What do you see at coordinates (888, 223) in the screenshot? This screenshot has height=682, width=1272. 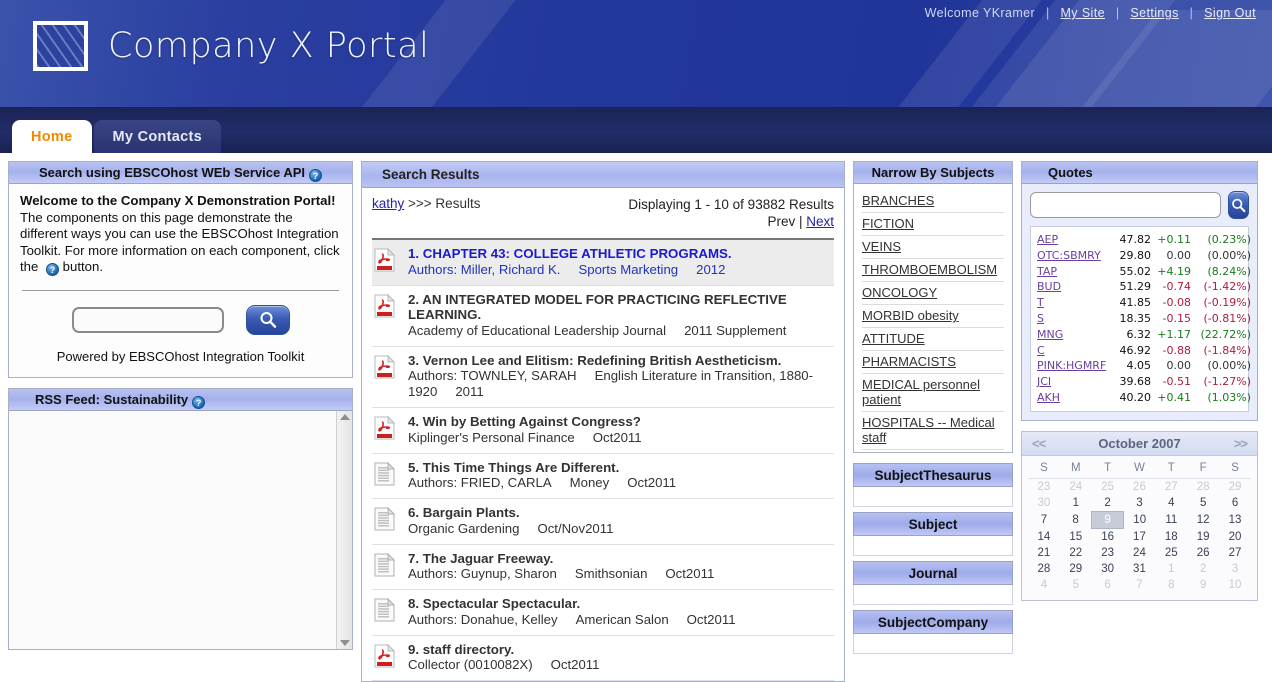 I see `subject-link: FICTION` at bounding box center [888, 223].